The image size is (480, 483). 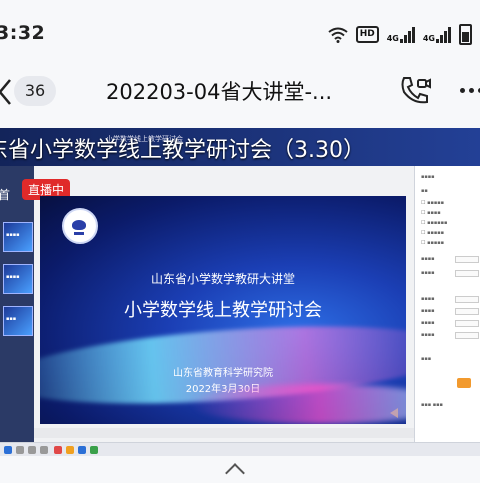 What do you see at coordinates (426, 359) in the screenshot?
I see `settings-line: ▪▪▪` at bounding box center [426, 359].